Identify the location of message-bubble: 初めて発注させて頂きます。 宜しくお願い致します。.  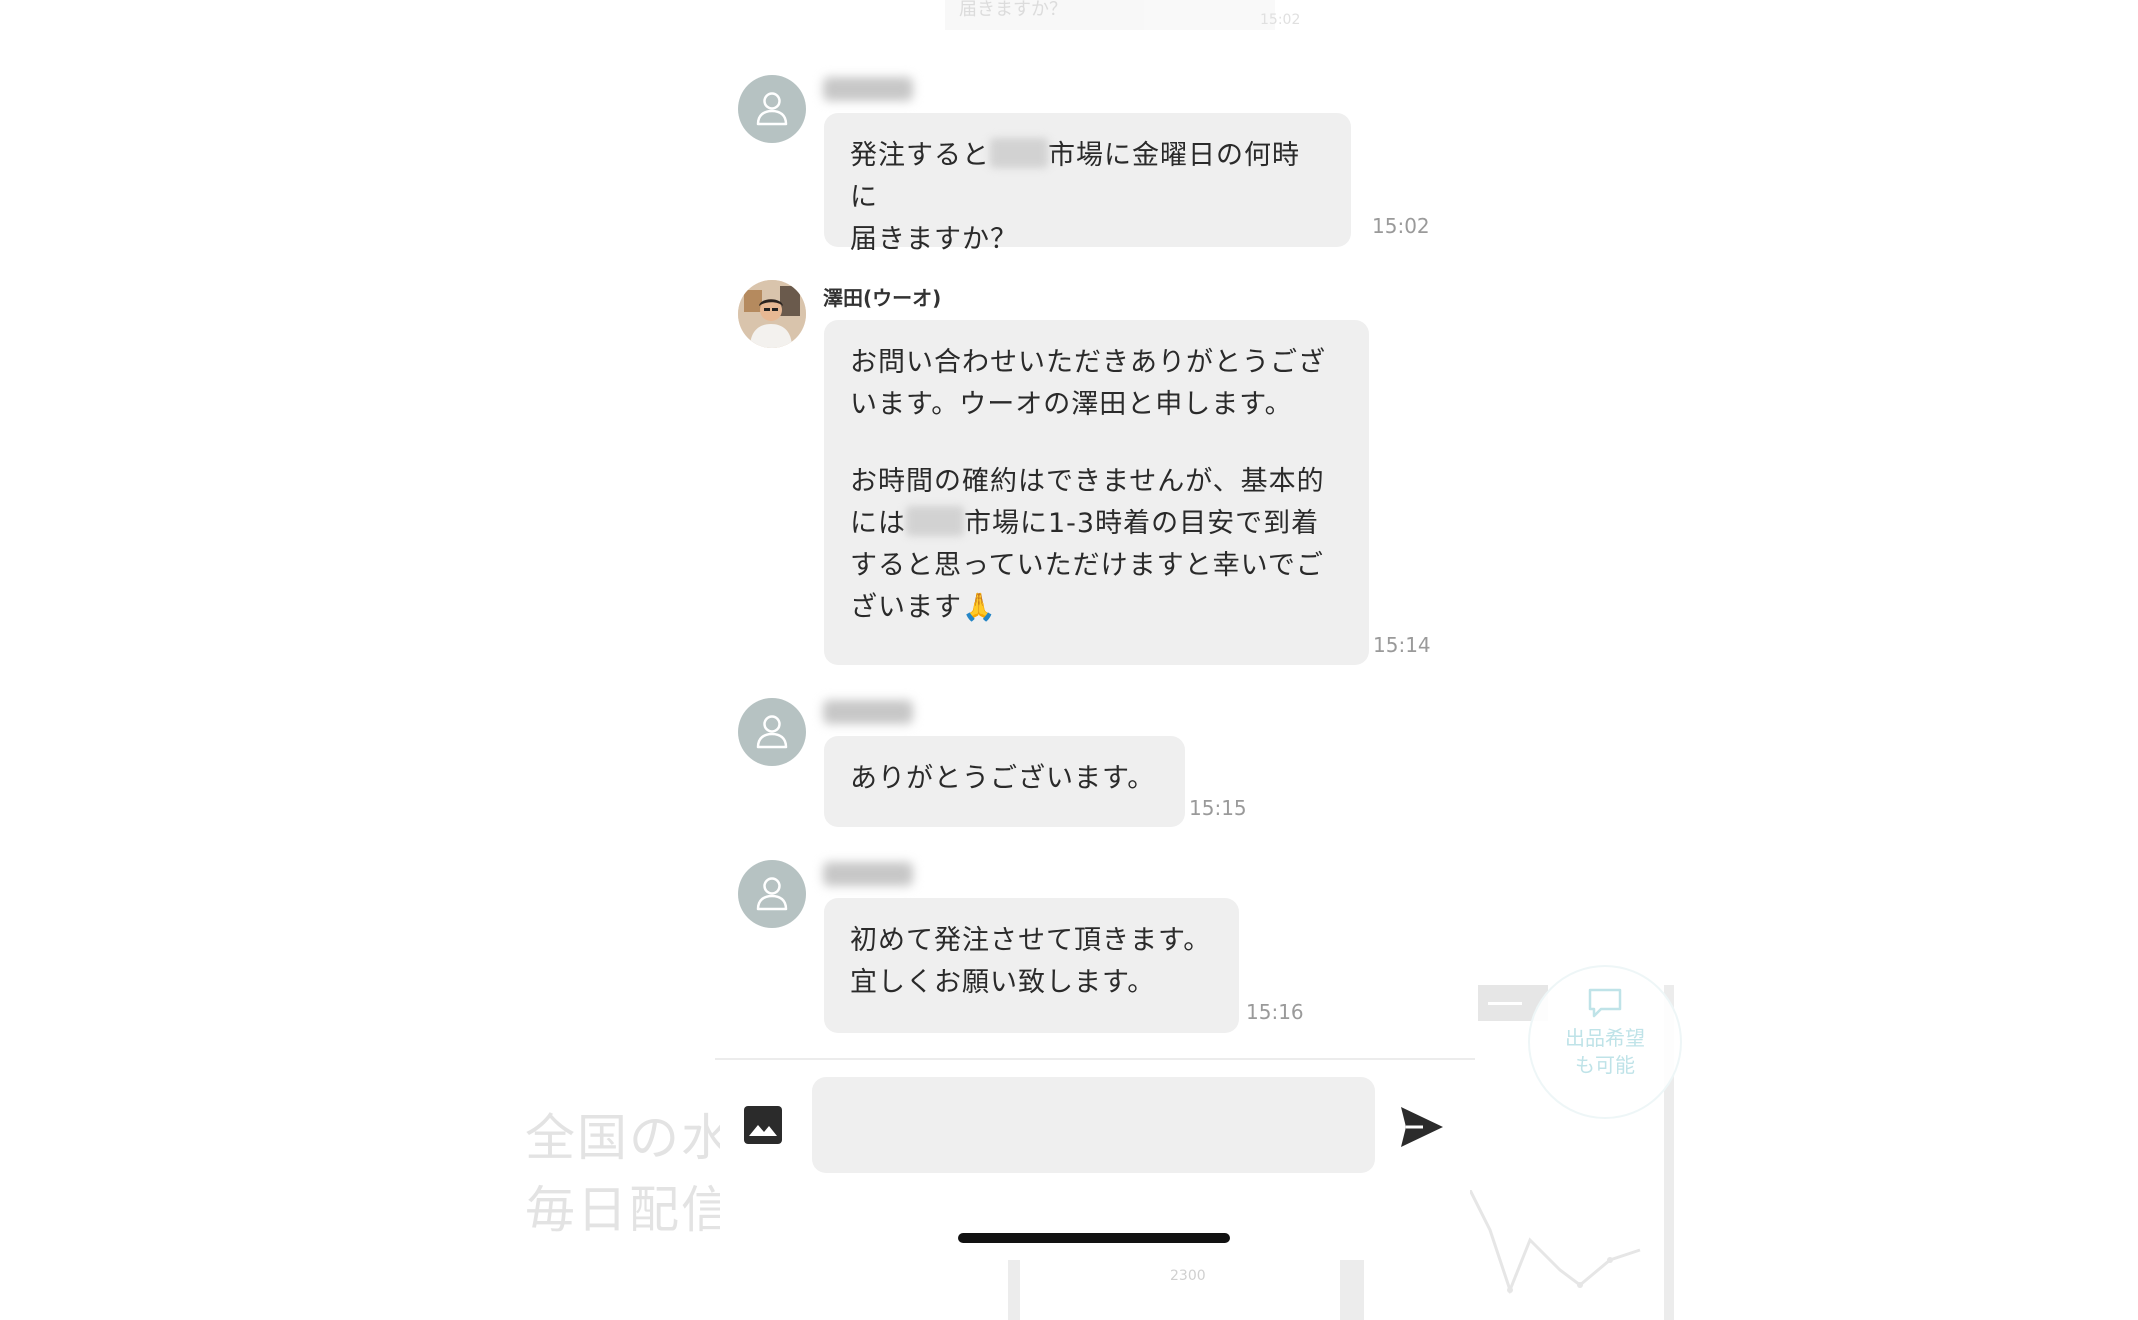
(1031, 965).